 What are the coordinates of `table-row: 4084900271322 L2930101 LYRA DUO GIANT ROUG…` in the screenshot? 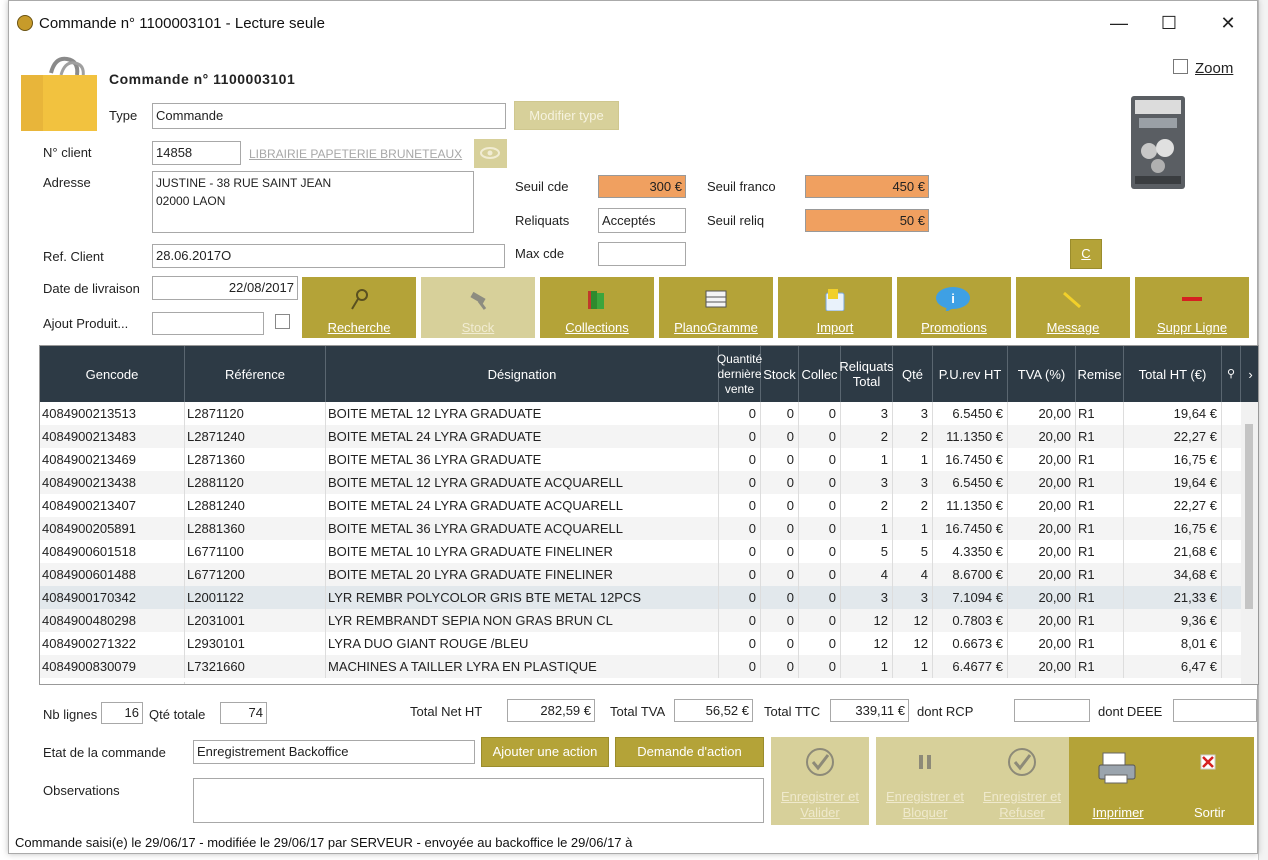 It's located at (649, 643).